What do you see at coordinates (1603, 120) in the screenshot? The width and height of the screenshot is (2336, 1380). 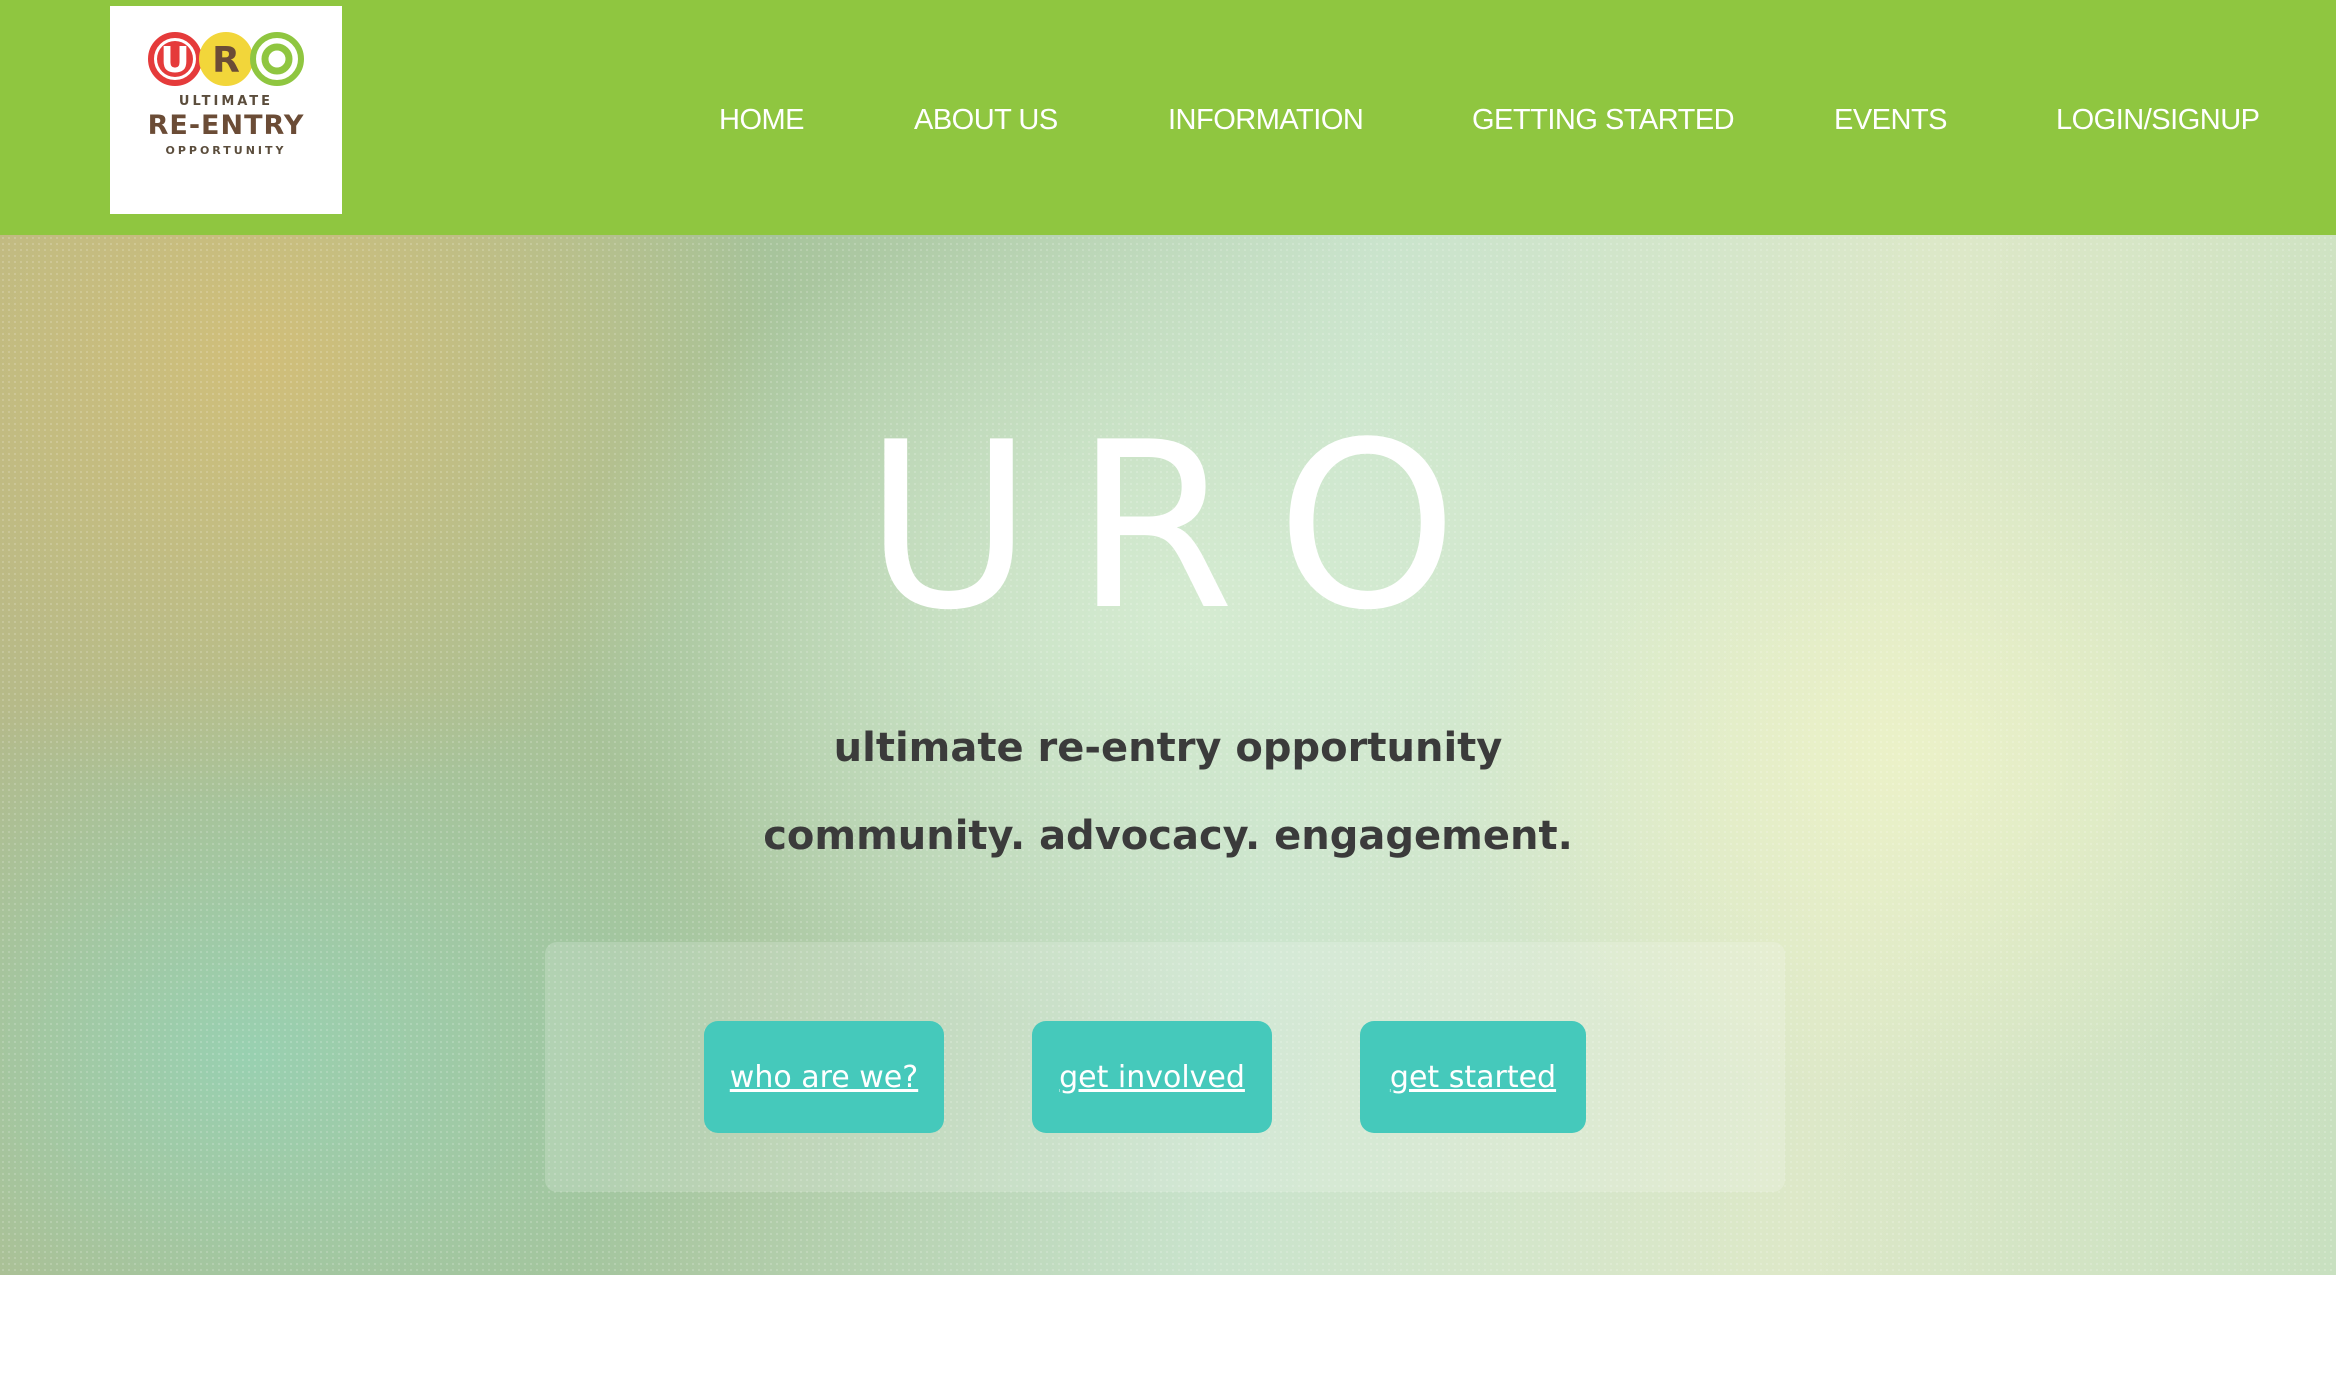 I see `nav-getting-started: GETTING STARTED` at bounding box center [1603, 120].